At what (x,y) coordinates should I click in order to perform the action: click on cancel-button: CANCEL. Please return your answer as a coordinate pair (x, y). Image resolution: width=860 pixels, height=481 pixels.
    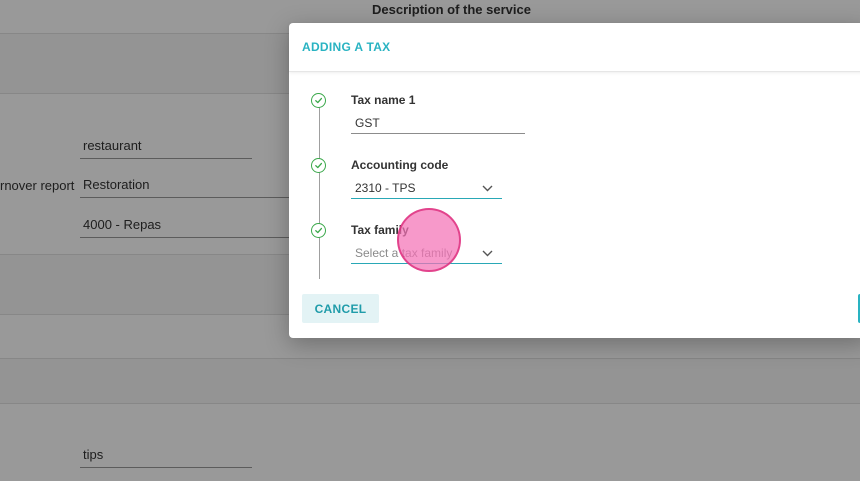
    Looking at the image, I should click on (340, 308).